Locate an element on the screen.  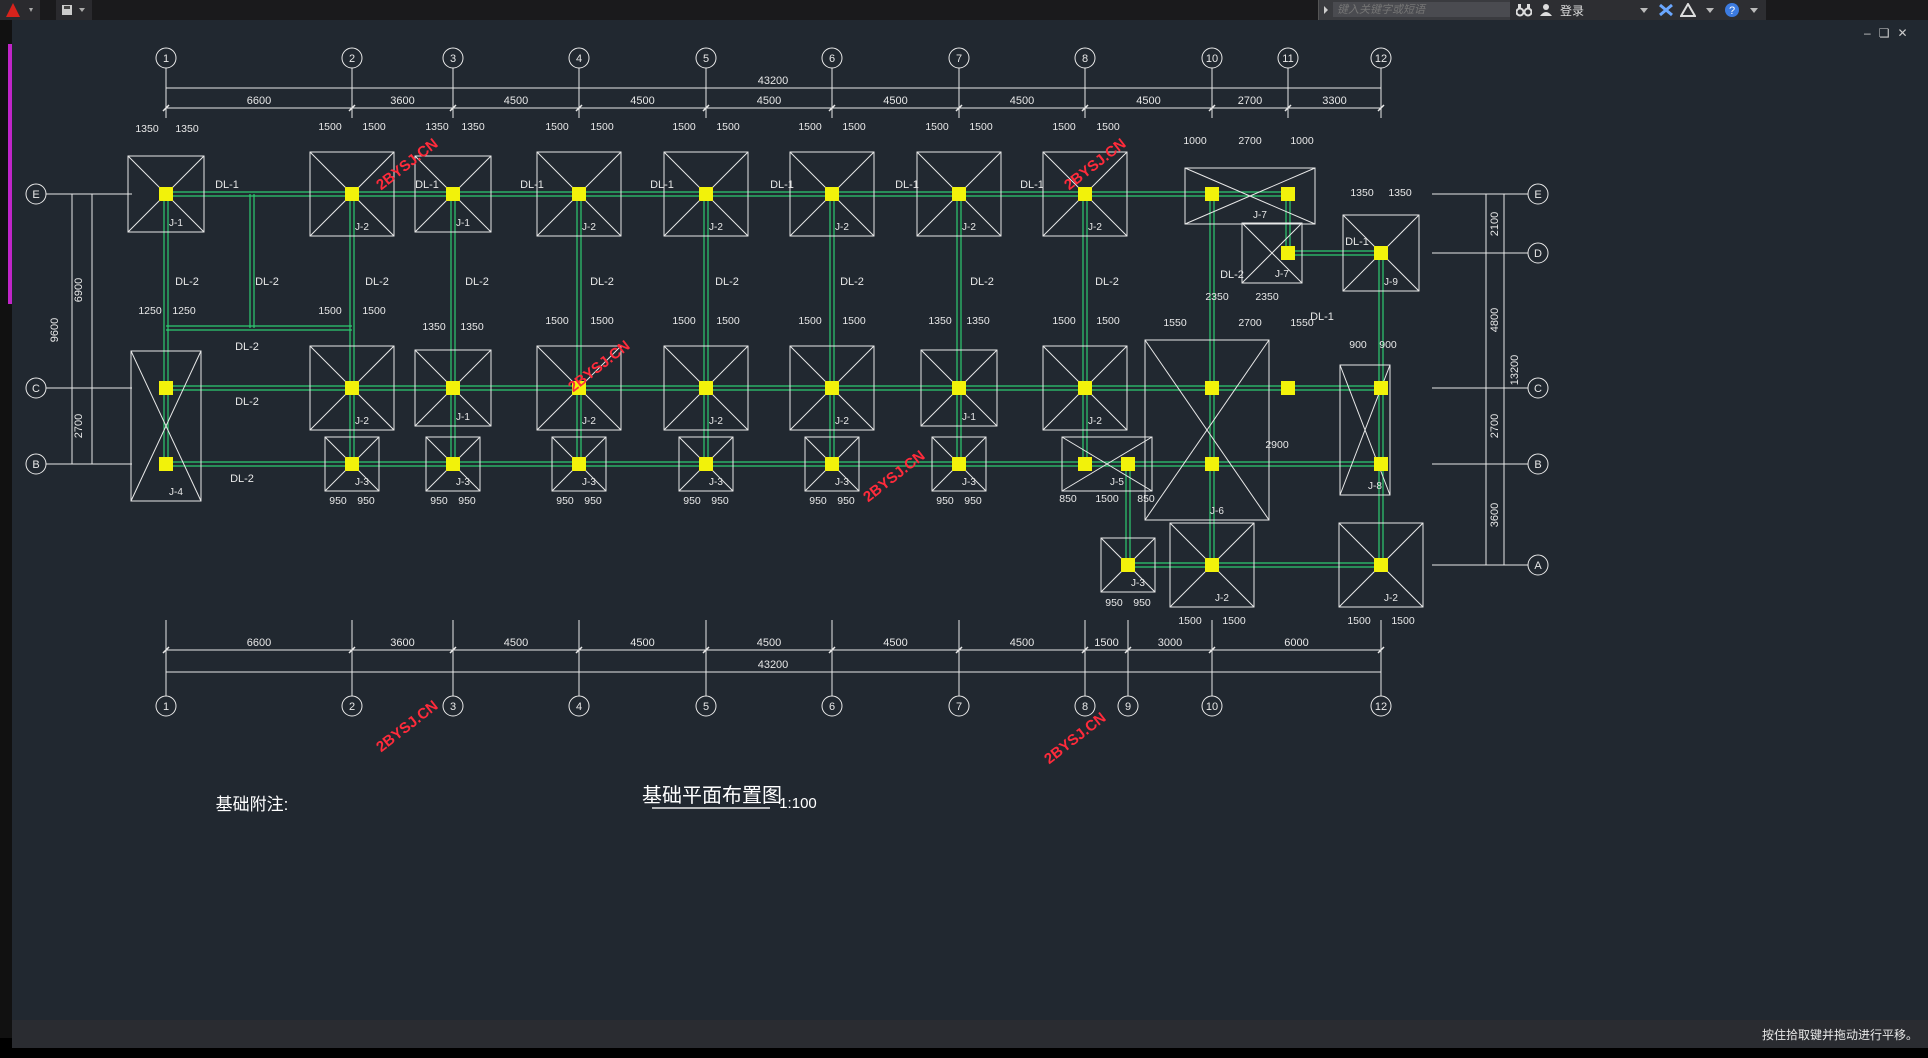
dimension-text: 6000 is located at coordinates (1296, 643).